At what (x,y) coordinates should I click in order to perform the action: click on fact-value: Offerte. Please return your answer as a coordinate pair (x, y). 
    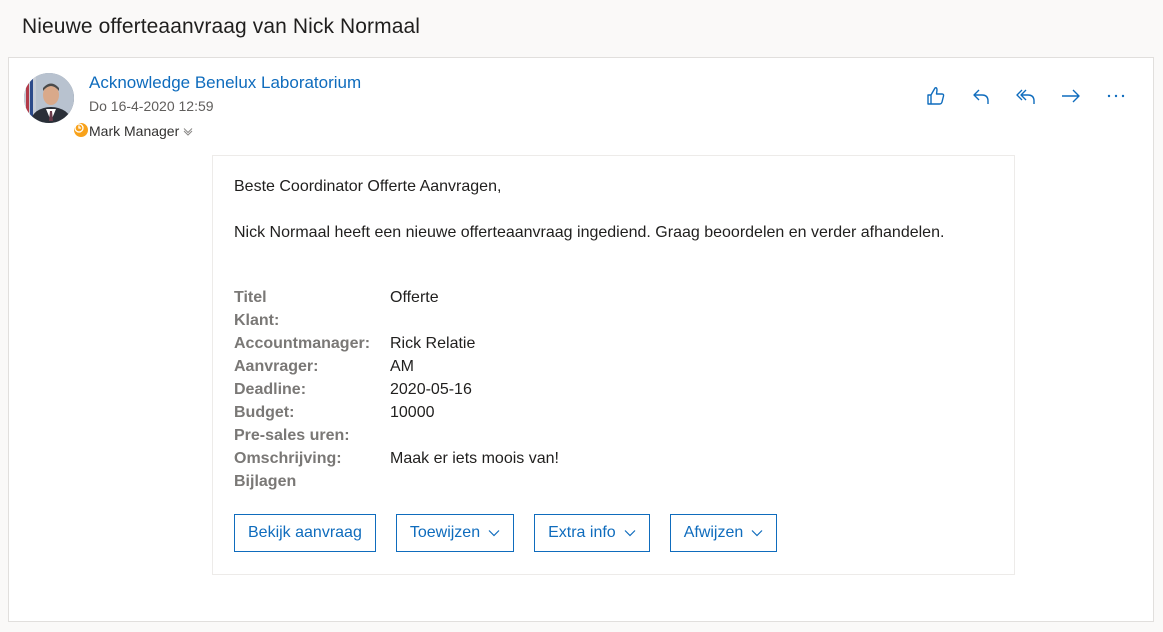
    Looking at the image, I should click on (414, 297).